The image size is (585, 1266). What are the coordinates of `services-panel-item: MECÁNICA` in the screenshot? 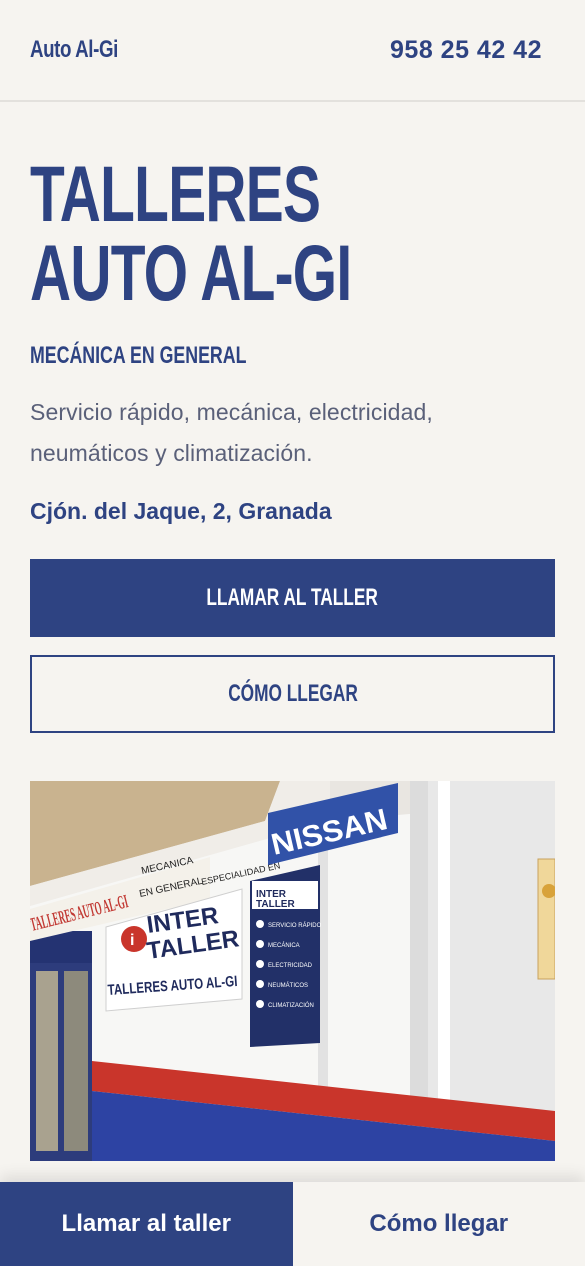 It's located at (284, 945).